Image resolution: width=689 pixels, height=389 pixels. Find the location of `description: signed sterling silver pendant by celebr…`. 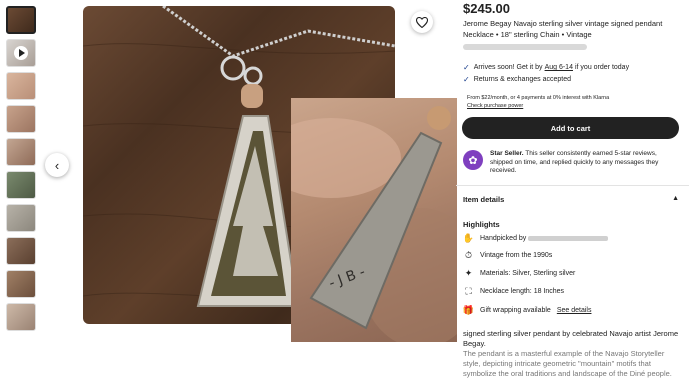

description: signed sterling silver pendant by celebr… is located at coordinates (571, 354).